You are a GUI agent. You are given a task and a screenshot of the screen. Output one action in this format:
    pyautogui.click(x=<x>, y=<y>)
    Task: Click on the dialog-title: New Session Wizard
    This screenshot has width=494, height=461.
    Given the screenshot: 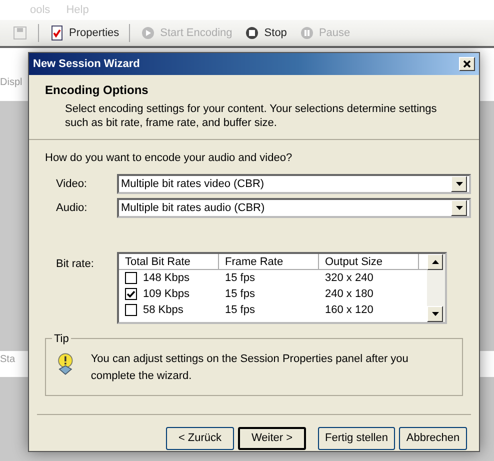 What is the action you would take?
    pyautogui.click(x=86, y=64)
    